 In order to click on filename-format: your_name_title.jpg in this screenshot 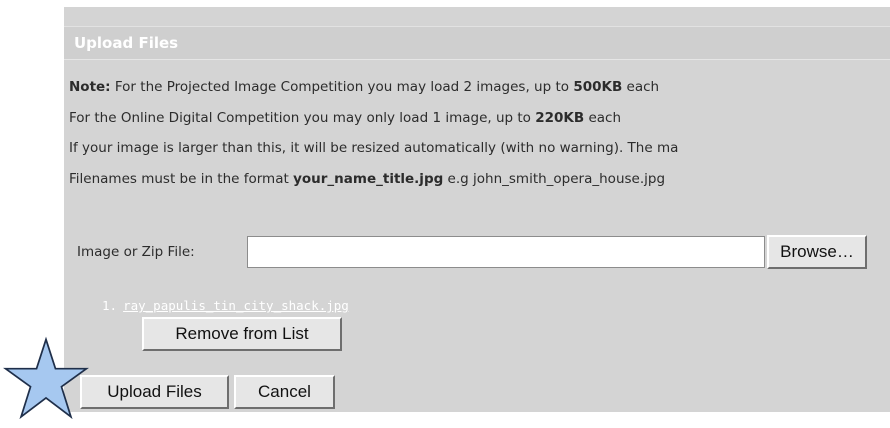, I will do `click(368, 179)`.